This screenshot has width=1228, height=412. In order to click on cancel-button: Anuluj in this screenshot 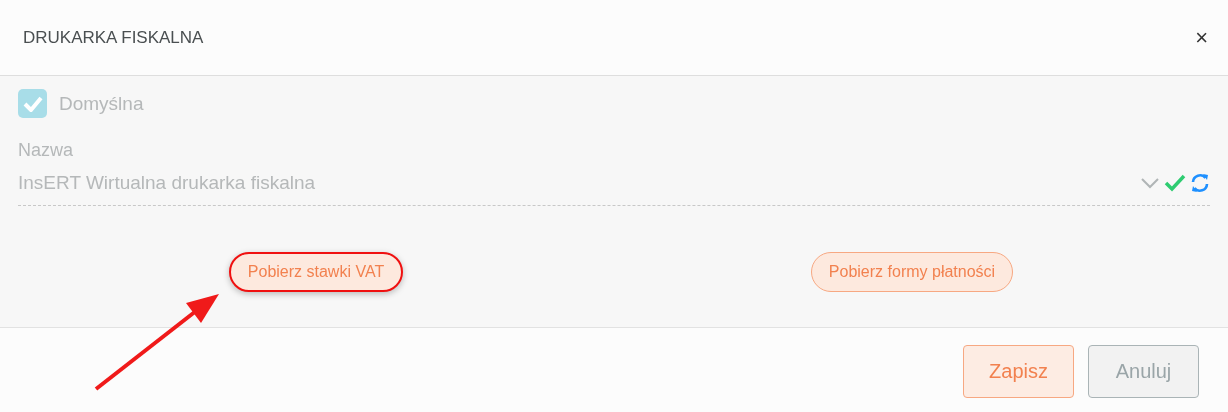, I will do `click(1143, 371)`.